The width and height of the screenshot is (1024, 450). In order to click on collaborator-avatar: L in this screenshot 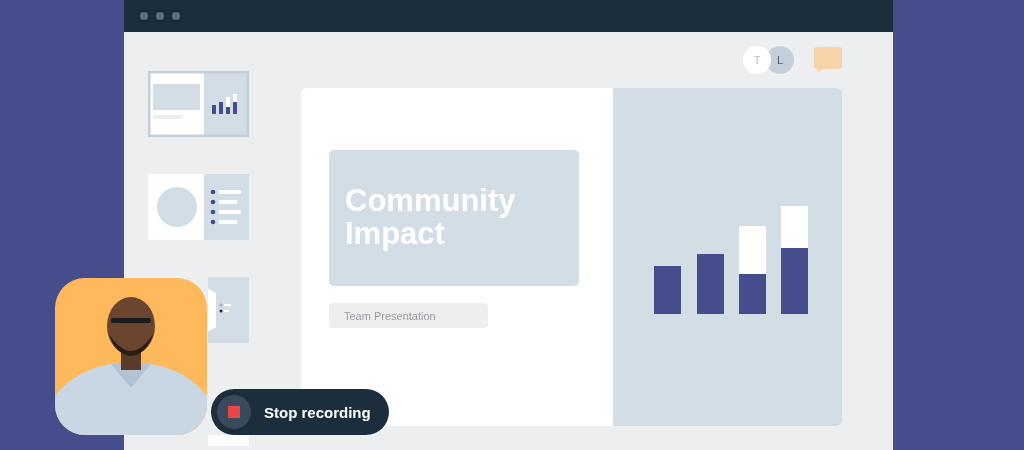, I will do `click(780, 60)`.